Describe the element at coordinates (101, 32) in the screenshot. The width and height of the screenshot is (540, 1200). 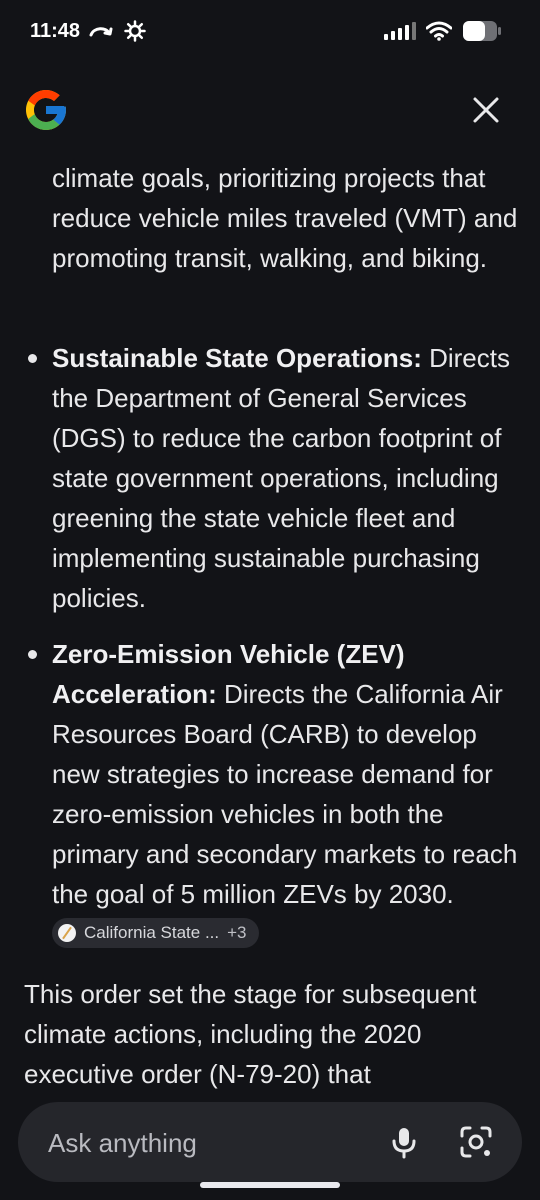
I see `call-forward-icon` at that location.